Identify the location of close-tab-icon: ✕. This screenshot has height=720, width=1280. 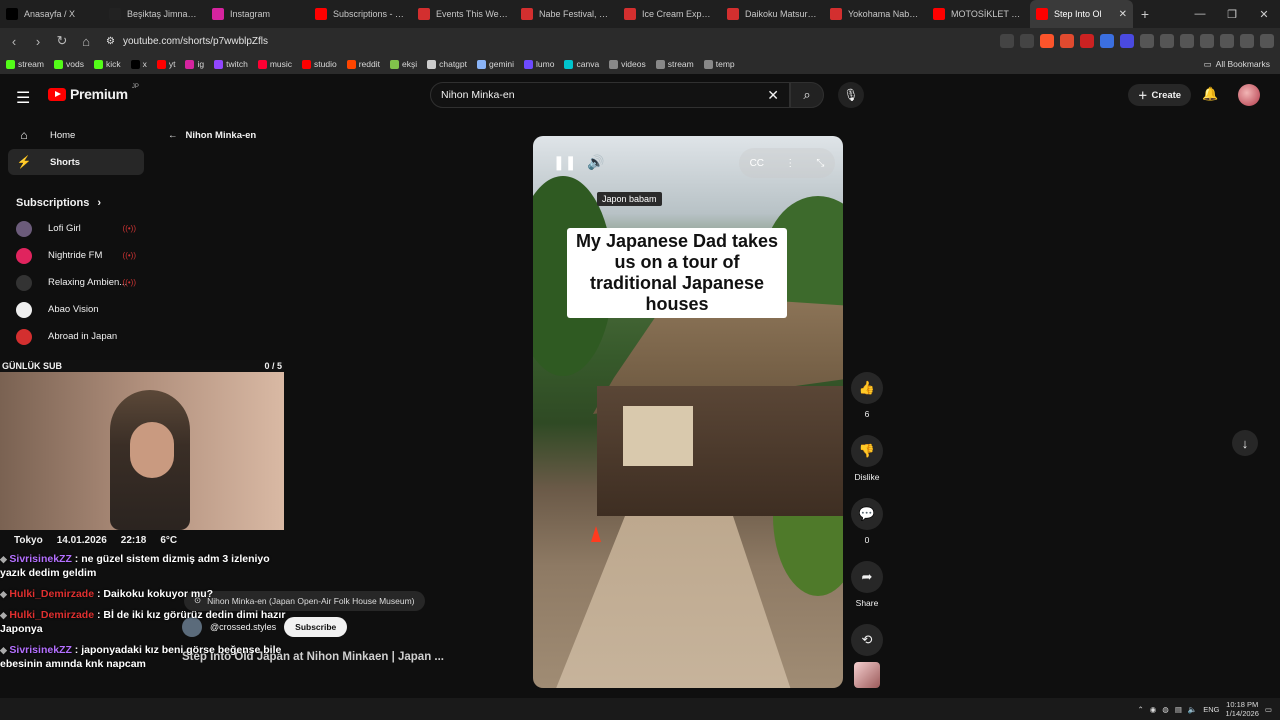
(1123, 14).